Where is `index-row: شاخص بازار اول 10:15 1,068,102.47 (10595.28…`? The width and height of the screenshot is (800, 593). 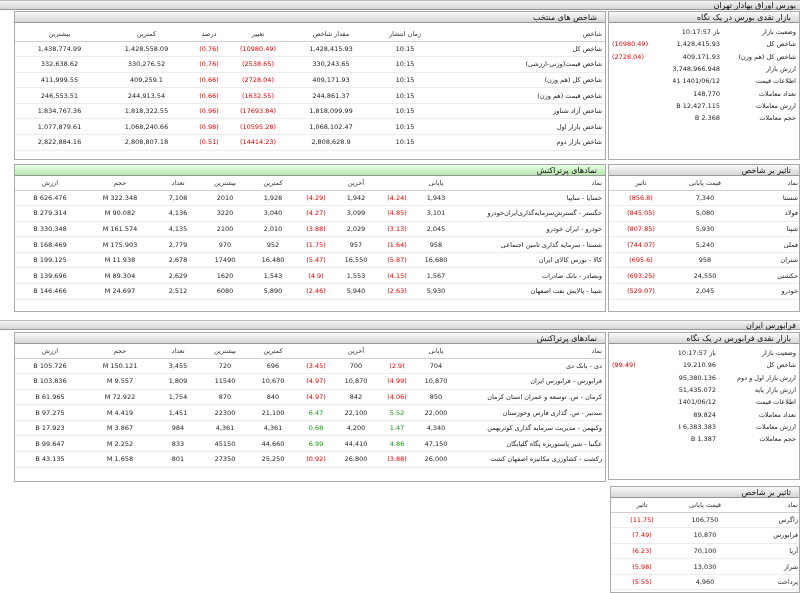
index-row: شاخص بازار اول 10:15 1,068,102.47 (10595.28… is located at coordinates (310, 127).